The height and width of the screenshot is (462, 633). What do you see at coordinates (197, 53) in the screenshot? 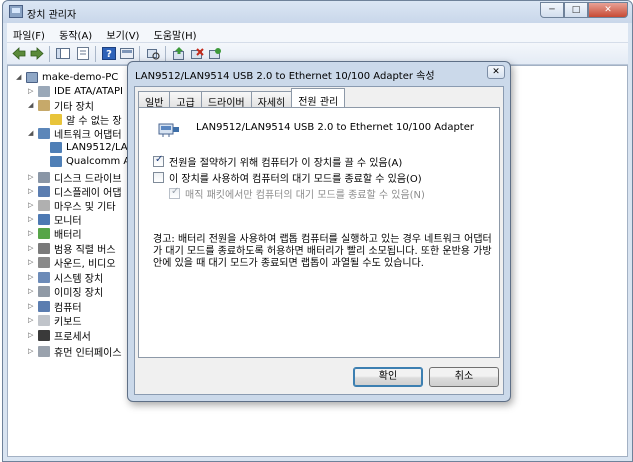
I see `uninstall-icon` at bounding box center [197, 53].